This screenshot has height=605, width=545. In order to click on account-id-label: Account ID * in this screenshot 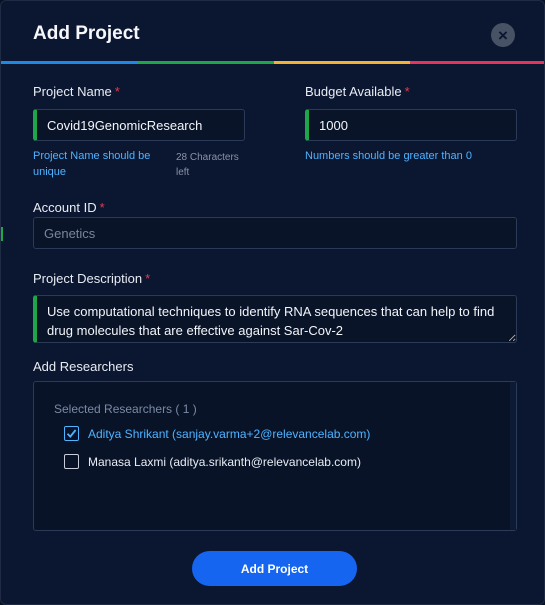, I will do `click(69, 207)`.